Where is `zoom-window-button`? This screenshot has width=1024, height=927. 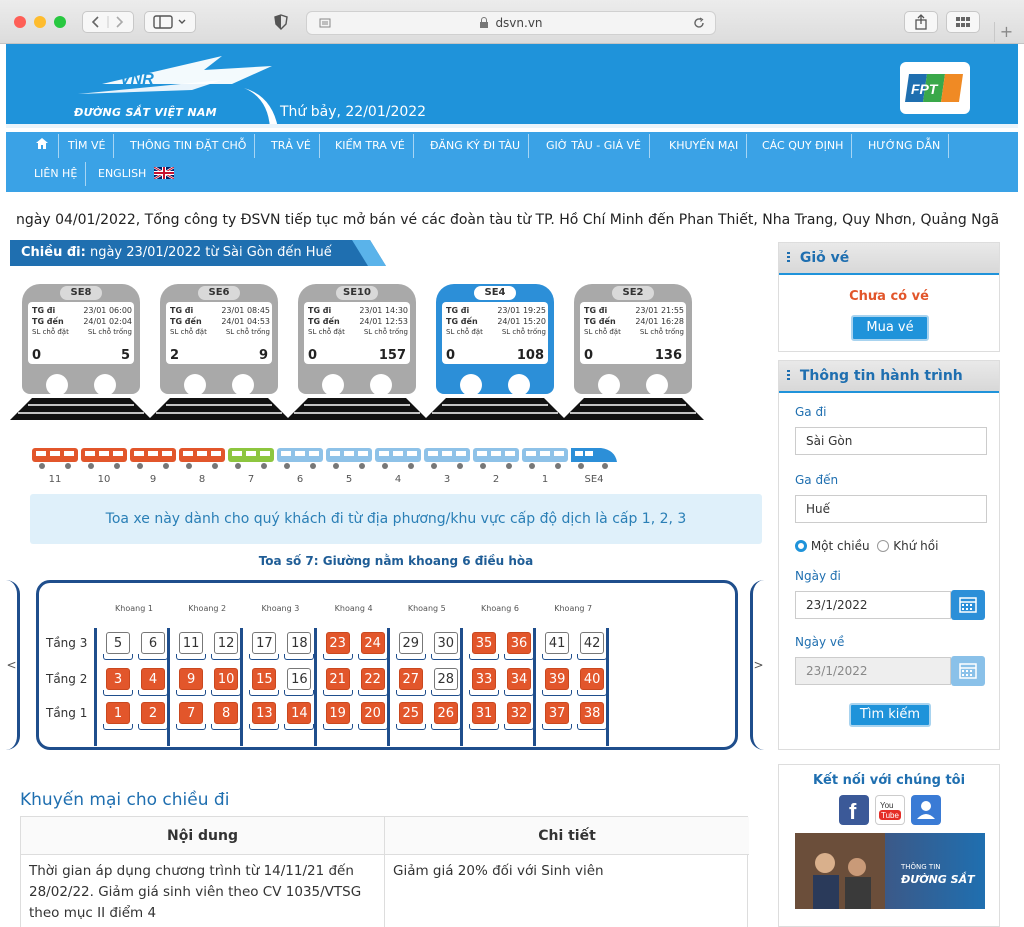 zoom-window-button is located at coordinates (60, 22).